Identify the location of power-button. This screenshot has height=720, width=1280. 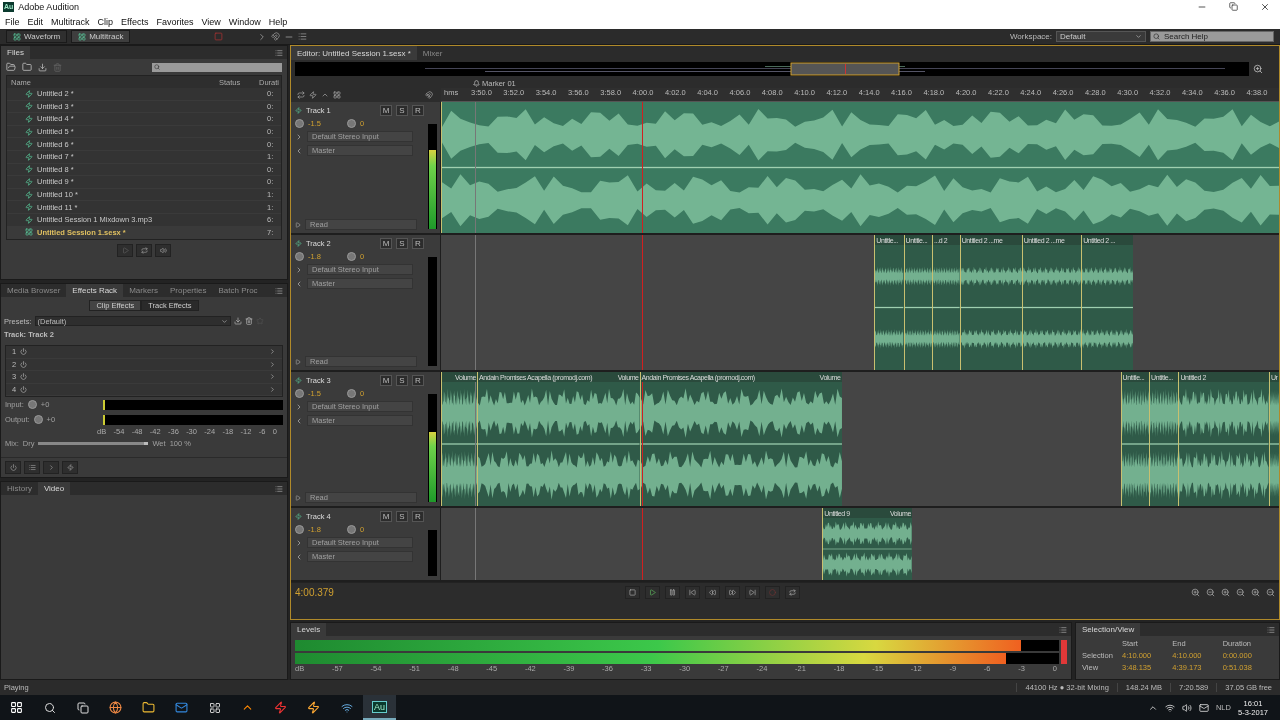
(13, 467).